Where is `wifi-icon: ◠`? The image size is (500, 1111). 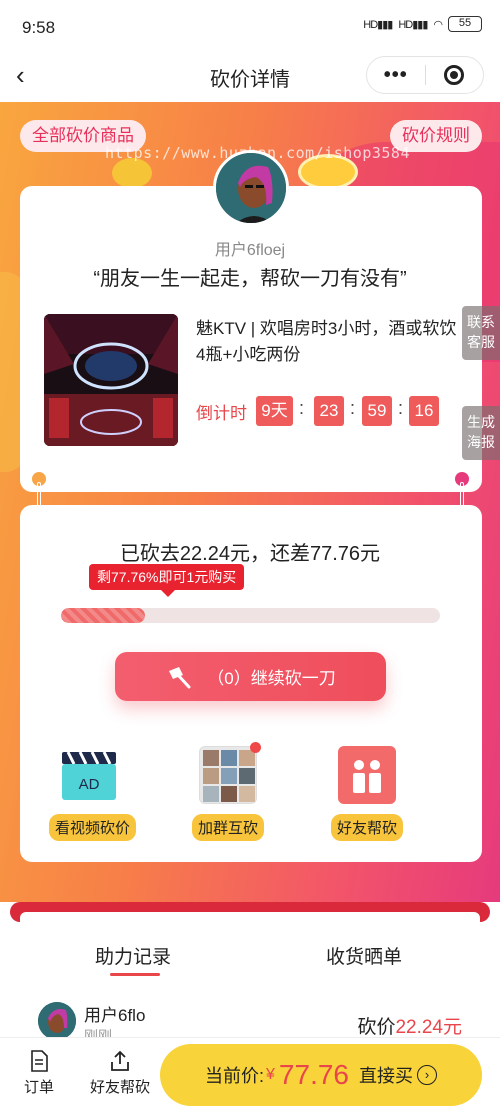
wifi-icon: ◠ is located at coordinates (438, 24).